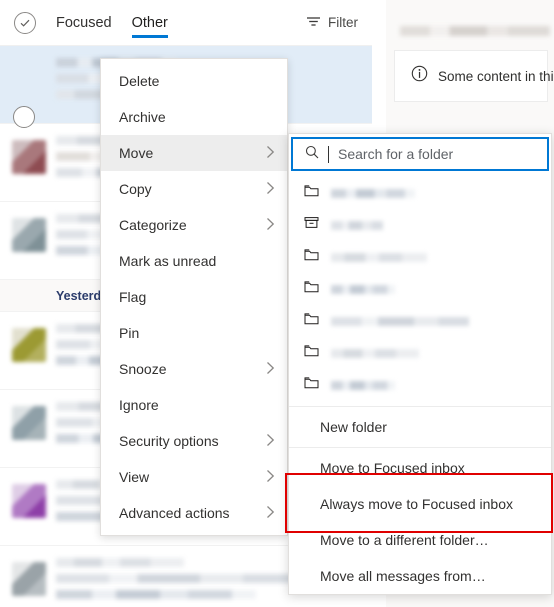 This screenshot has width=554, height=607. I want to click on menu-item-copy: Copy, so click(194, 189).